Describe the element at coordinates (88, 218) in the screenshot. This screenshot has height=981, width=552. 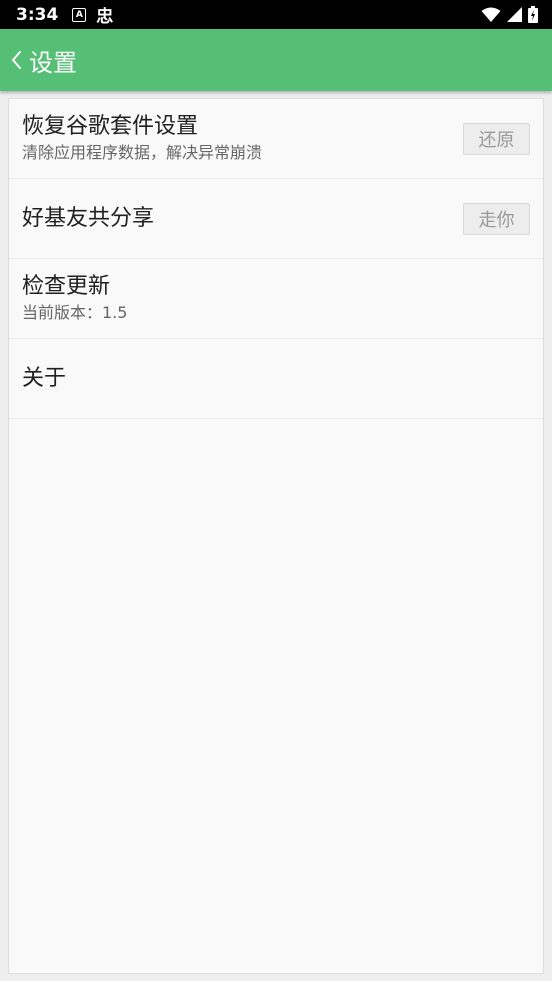
I see `setting-title: 好基友共分享` at that location.